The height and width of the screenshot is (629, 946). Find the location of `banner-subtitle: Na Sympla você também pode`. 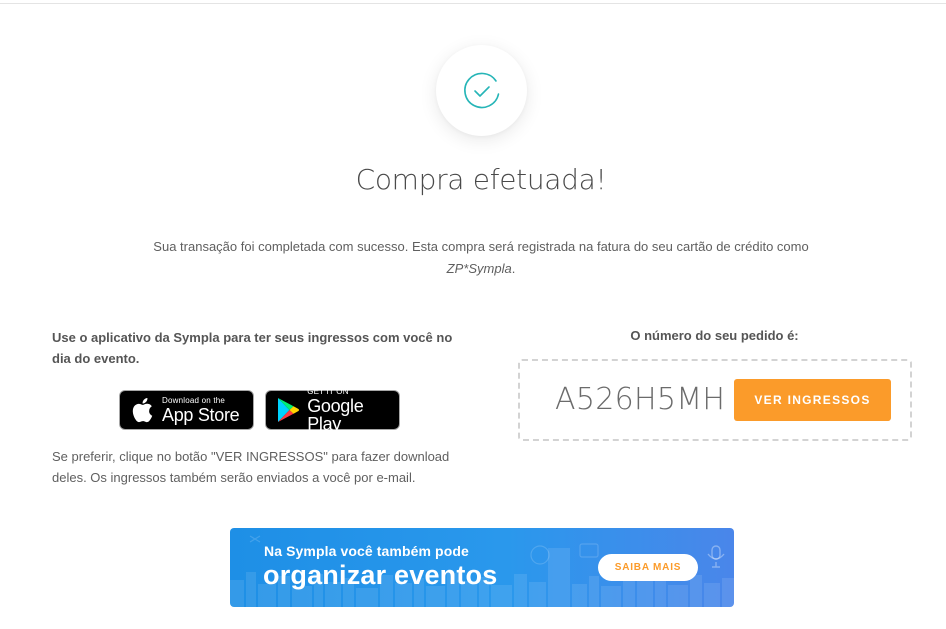

banner-subtitle: Na Sympla você também pode is located at coordinates (366, 551).